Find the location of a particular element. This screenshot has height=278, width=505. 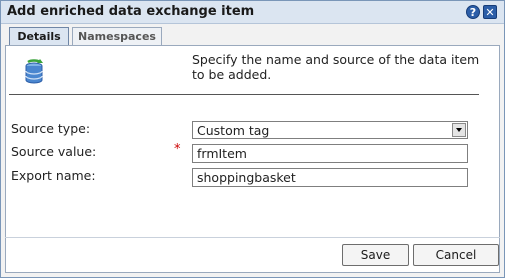

tab-details: Details is located at coordinates (39, 36).